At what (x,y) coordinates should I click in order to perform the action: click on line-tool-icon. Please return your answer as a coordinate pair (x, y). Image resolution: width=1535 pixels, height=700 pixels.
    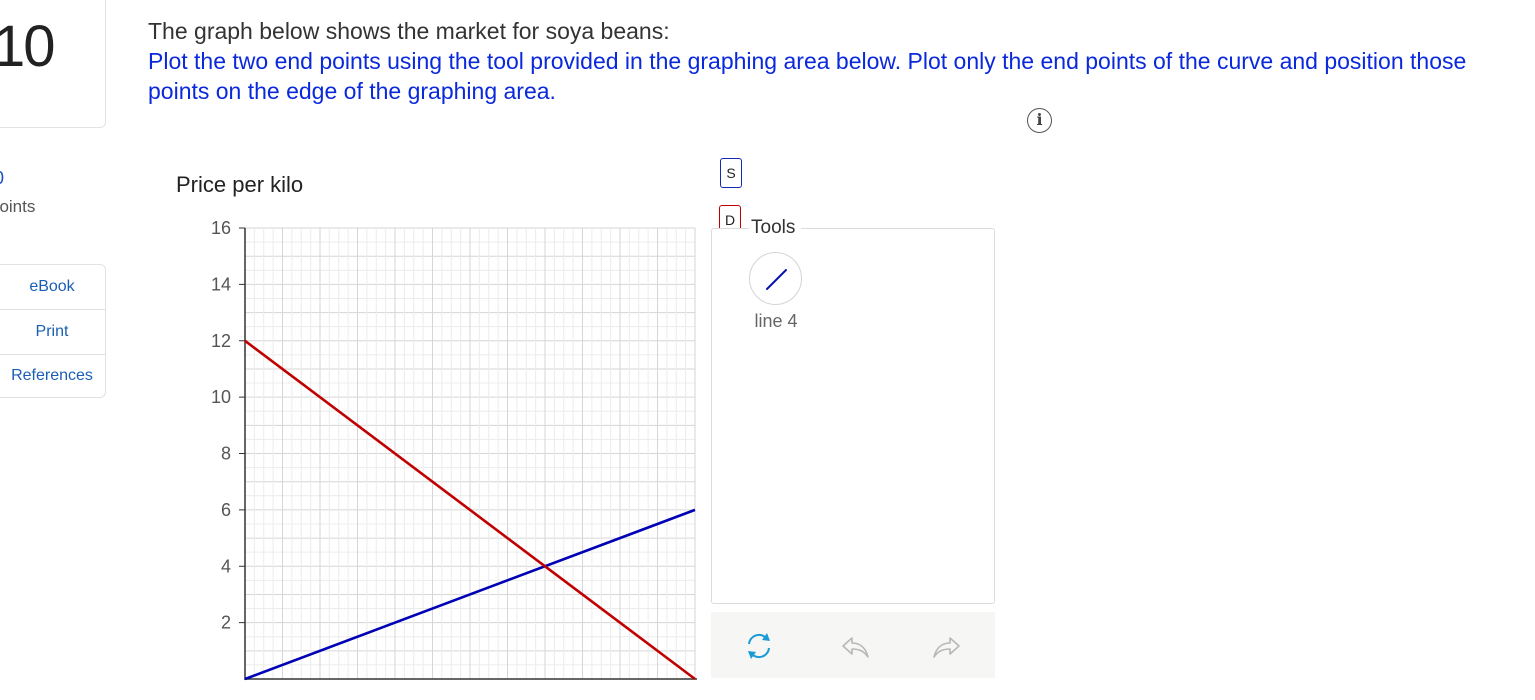
    Looking at the image, I should click on (776, 279).